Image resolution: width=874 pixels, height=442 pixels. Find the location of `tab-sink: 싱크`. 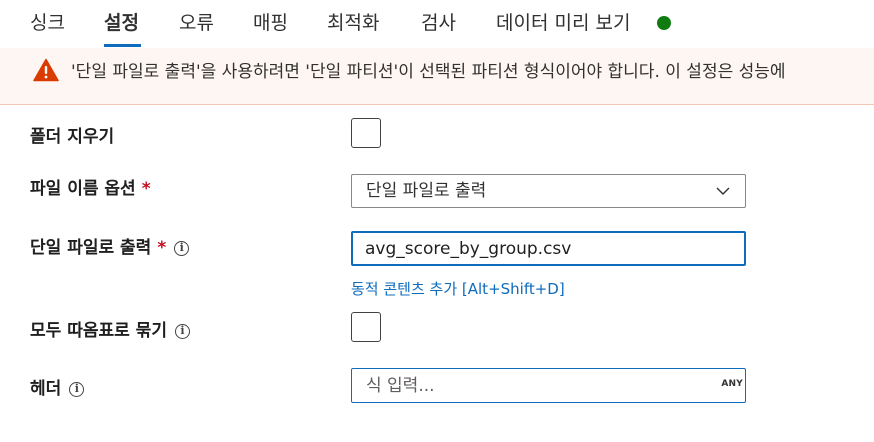

tab-sink: 싱크 is located at coordinates (47, 23).